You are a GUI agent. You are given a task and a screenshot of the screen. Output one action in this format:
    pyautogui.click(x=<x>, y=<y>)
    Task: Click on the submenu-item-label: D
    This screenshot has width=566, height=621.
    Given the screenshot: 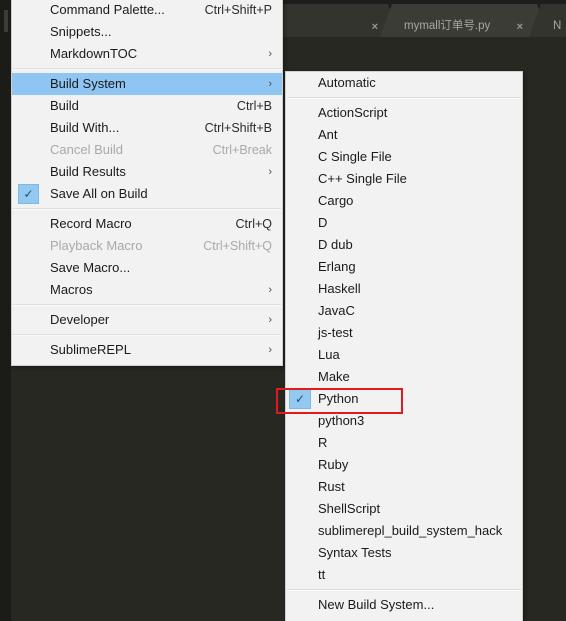 What is the action you would take?
    pyautogui.click(x=323, y=222)
    